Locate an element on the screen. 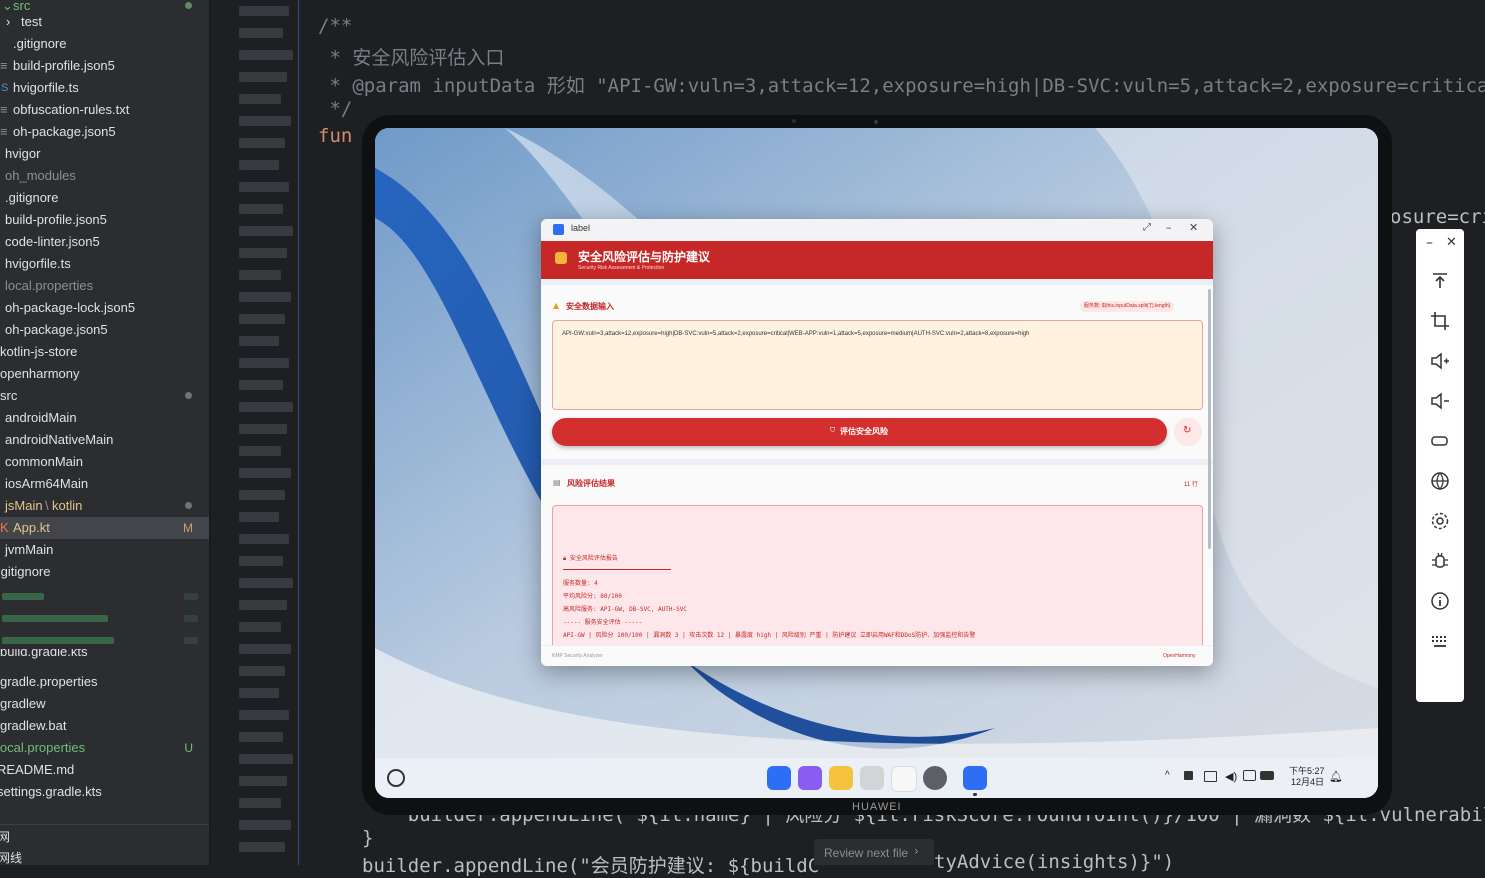 The width and height of the screenshot is (1485, 878). running-app-icon is located at coordinates (975, 778).